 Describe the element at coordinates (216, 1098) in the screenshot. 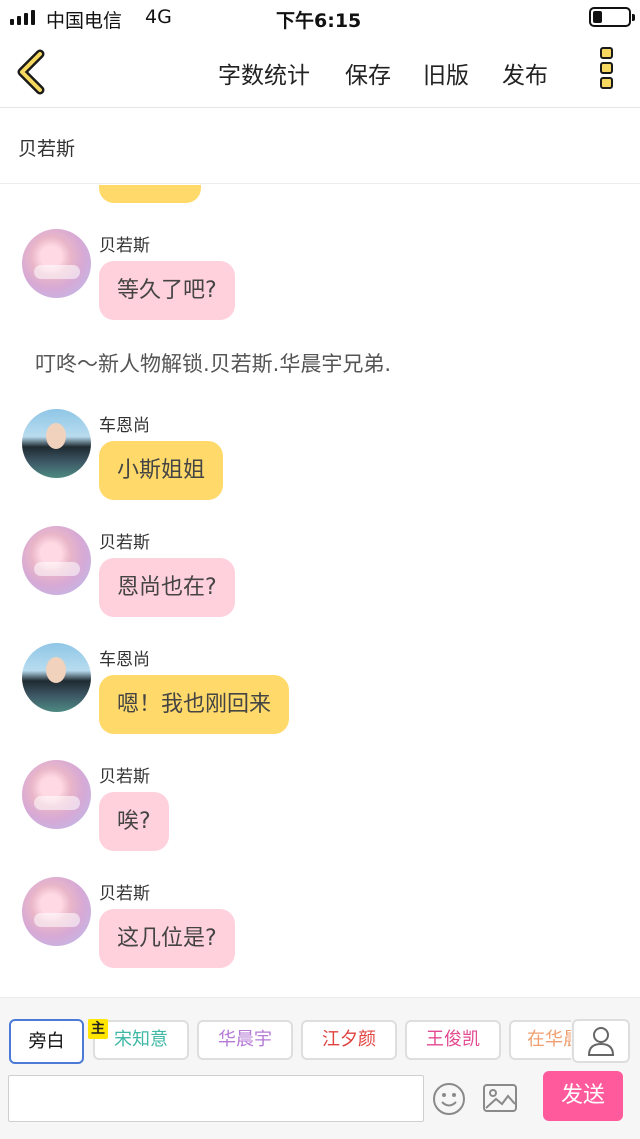

I see `message-input` at that location.